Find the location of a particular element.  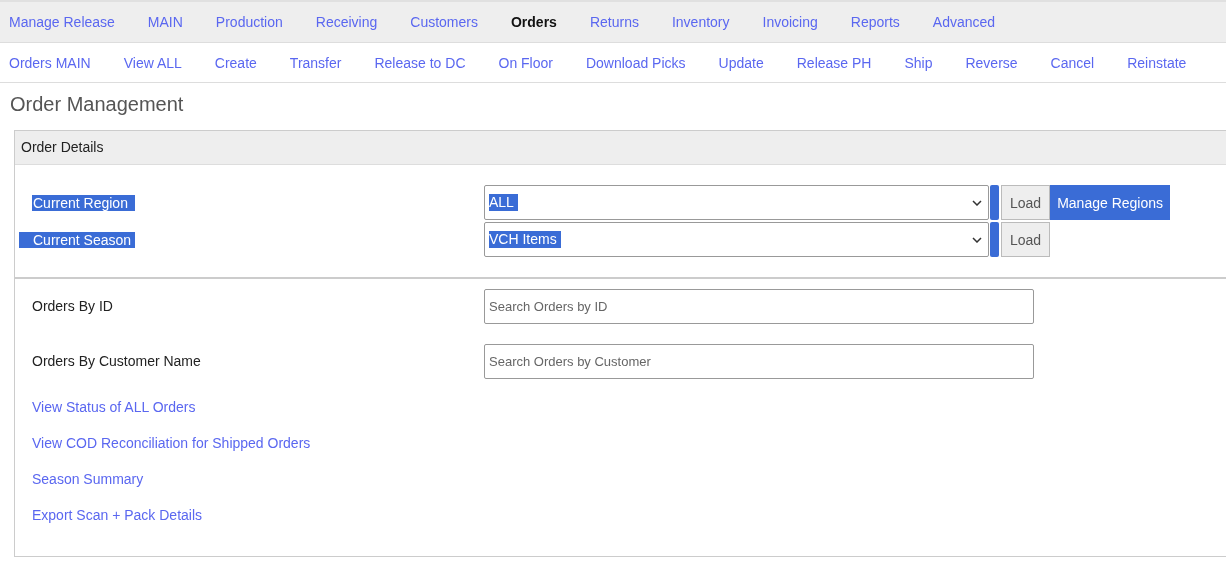

nav-tab: Inventory is located at coordinates (700, 22).